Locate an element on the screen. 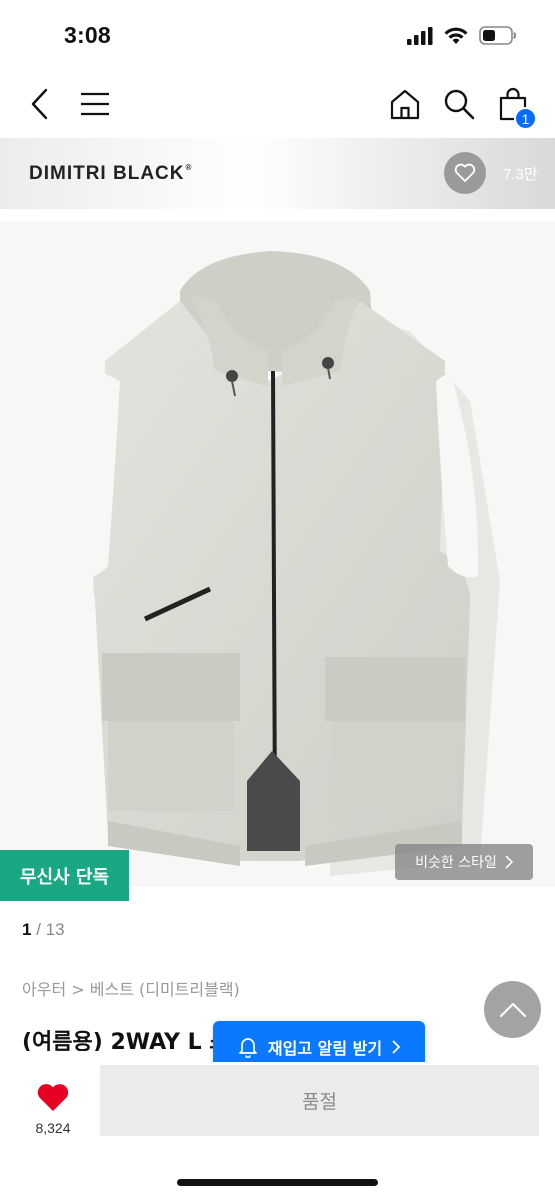  status-icons is located at coordinates (462, 35).